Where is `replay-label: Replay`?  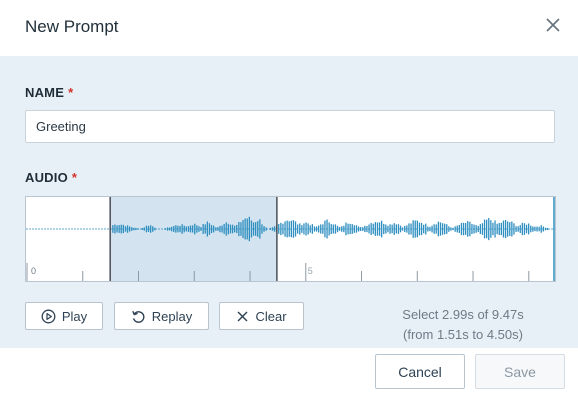
replay-label: Replay is located at coordinates (172, 316).